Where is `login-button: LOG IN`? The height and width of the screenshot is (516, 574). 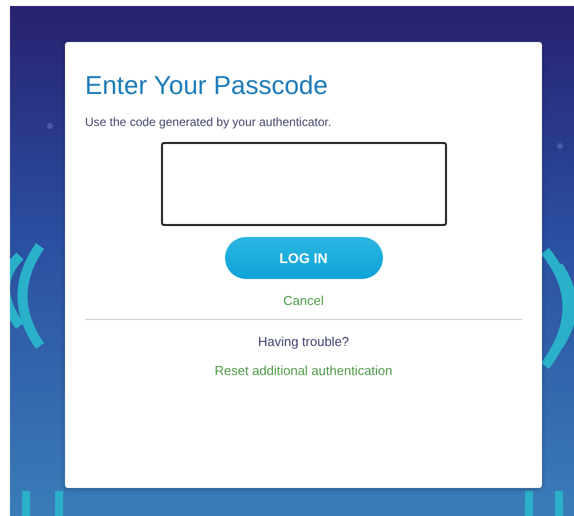
login-button: LOG IN is located at coordinates (303, 258).